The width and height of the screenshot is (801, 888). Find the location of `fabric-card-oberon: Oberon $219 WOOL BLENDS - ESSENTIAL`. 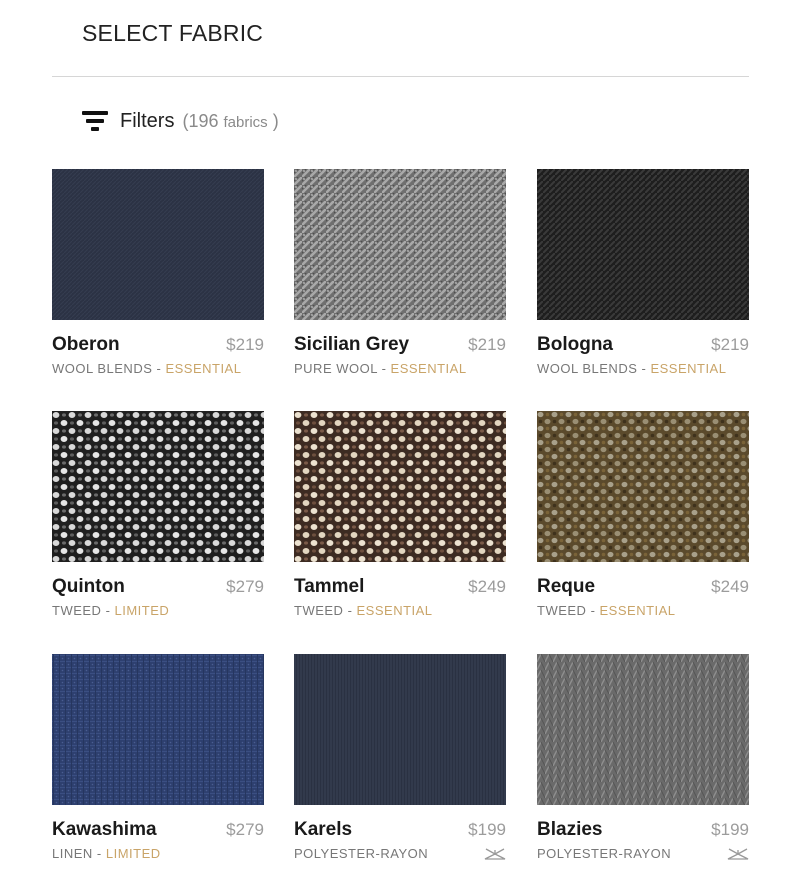

fabric-card-oberon: Oberon $219 WOOL BLENDS - ESSENTIAL is located at coordinates (158, 272).